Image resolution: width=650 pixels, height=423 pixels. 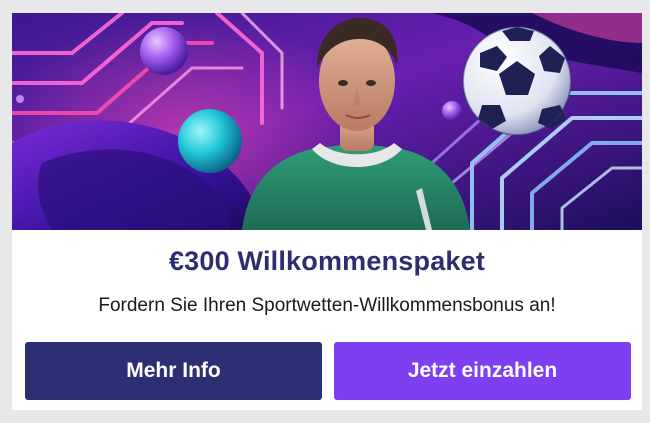 I want to click on more-info-button: Mehr Info, so click(x=173, y=371).